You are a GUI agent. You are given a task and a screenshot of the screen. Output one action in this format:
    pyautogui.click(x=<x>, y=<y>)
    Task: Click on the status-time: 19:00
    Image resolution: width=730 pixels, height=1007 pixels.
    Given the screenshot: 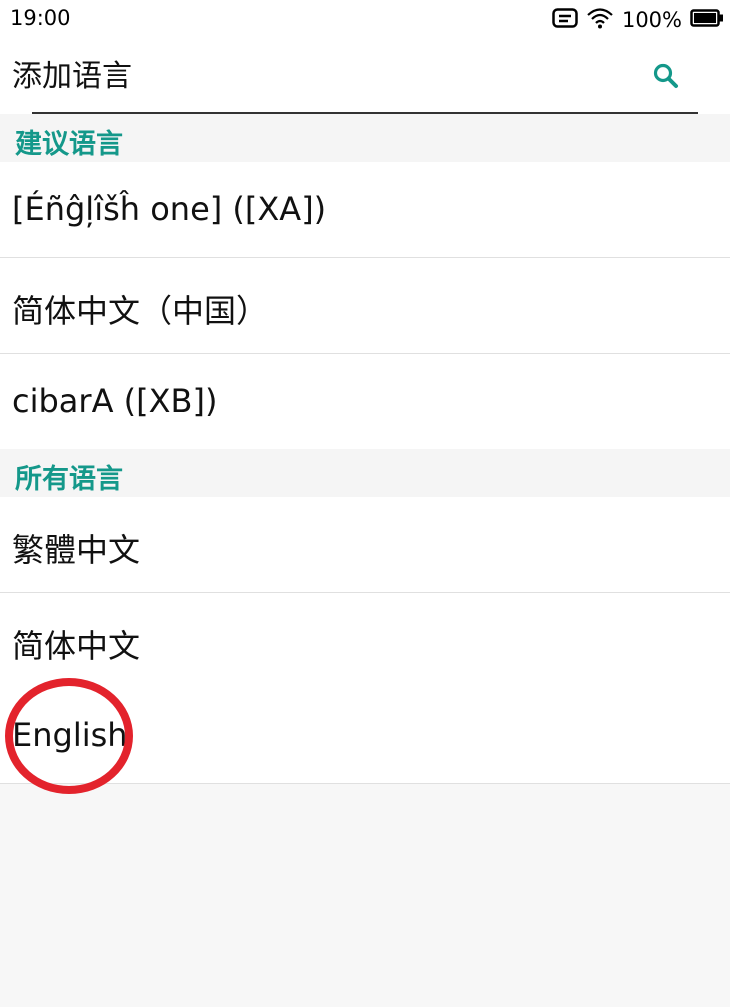 What is the action you would take?
    pyautogui.click(x=40, y=18)
    